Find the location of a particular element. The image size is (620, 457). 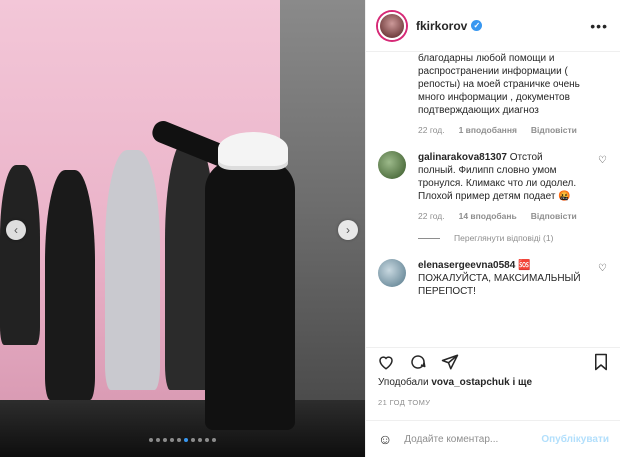

caption-time: 22 год. is located at coordinates (431, 130).